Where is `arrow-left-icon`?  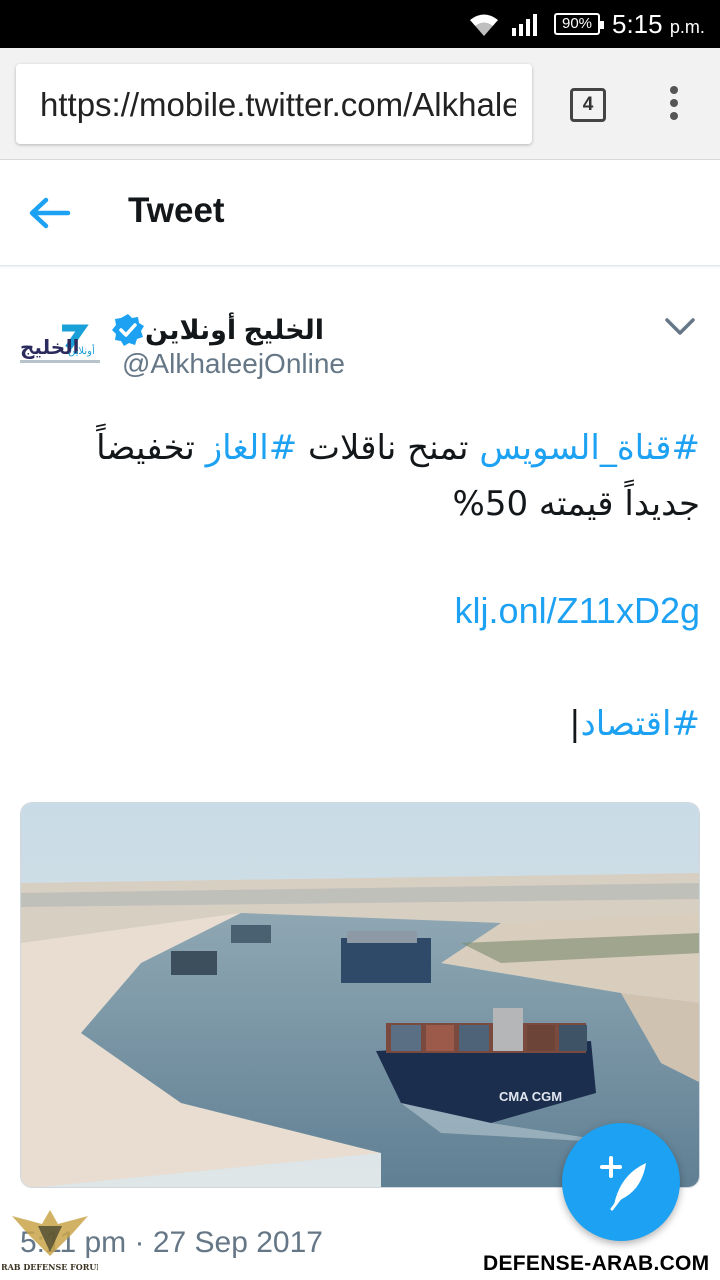
arrow-left-icon is located at coordinates (50, 213).